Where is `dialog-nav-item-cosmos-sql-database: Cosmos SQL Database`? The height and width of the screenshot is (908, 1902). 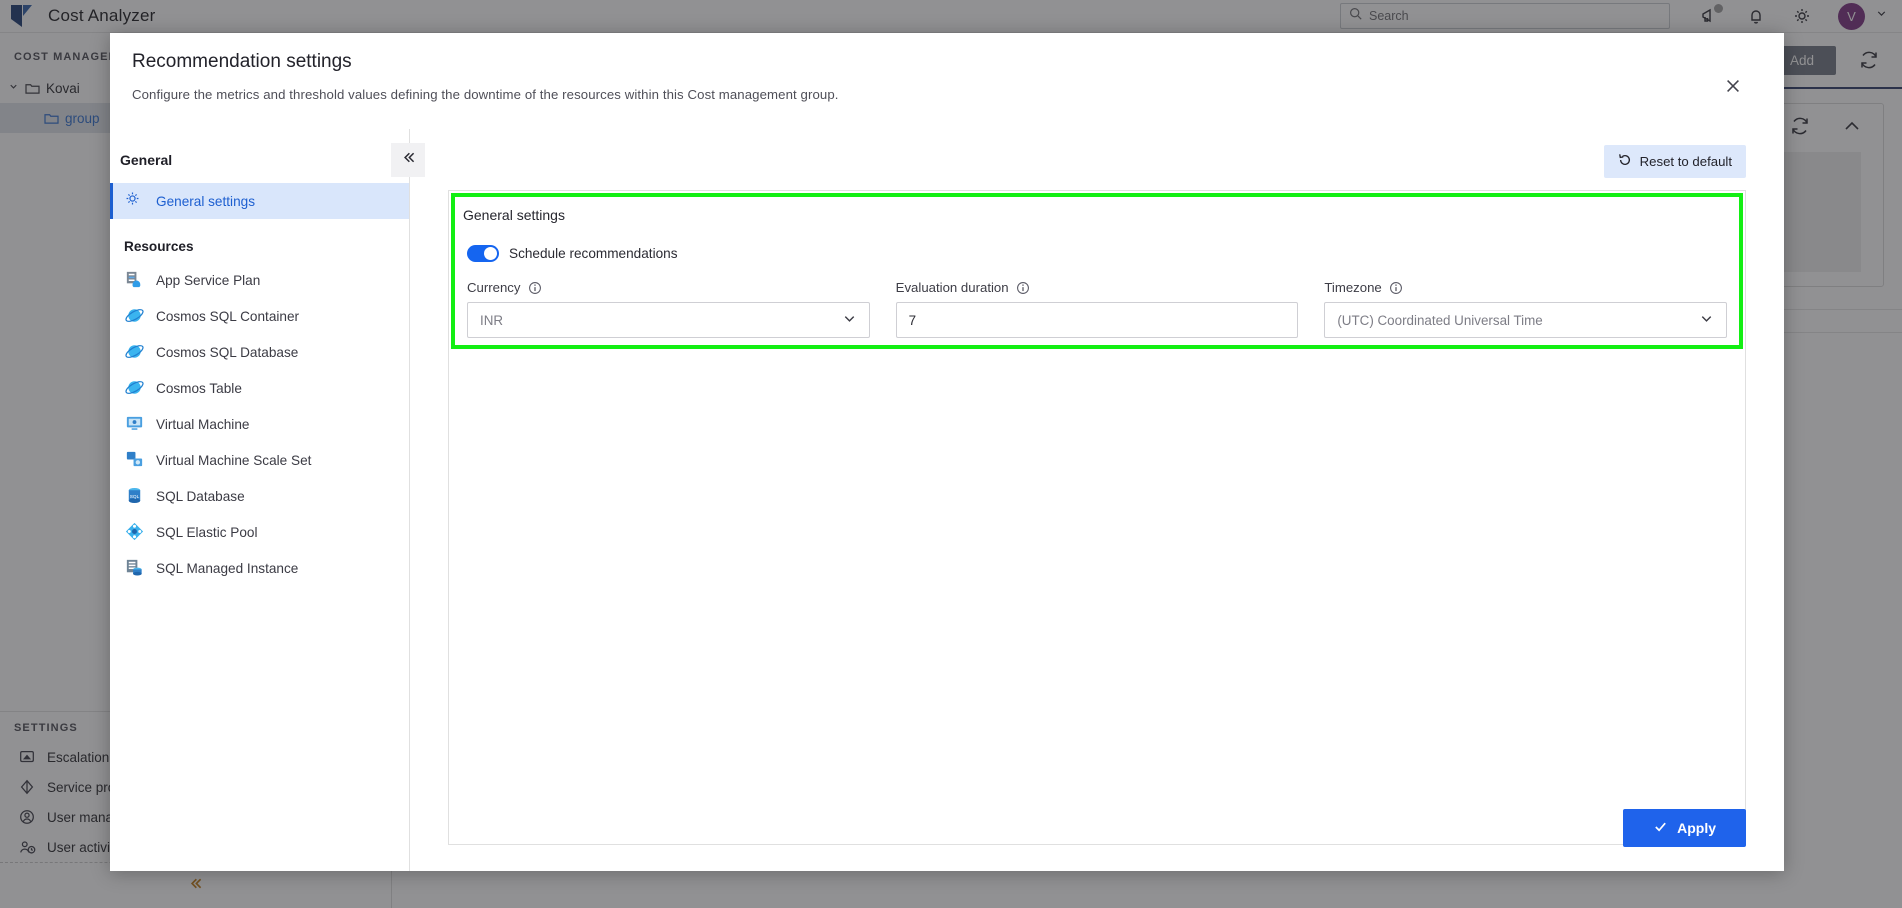
dialog-nav-item-cosmos-sql-database: Cosmos SQL Database is located at coordinates (259, 352).